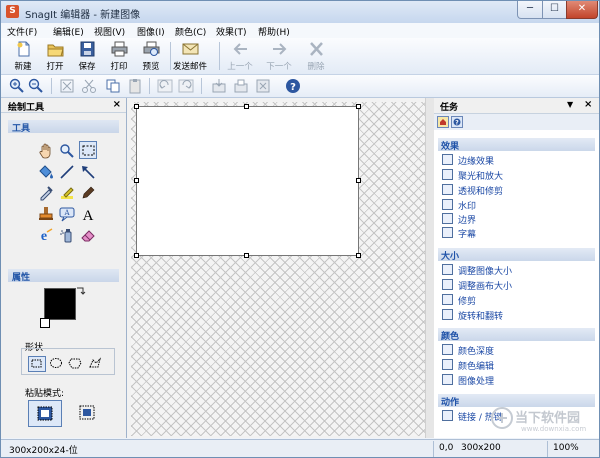  I want to click on ellipse-shape-icon, so click(56, 363).